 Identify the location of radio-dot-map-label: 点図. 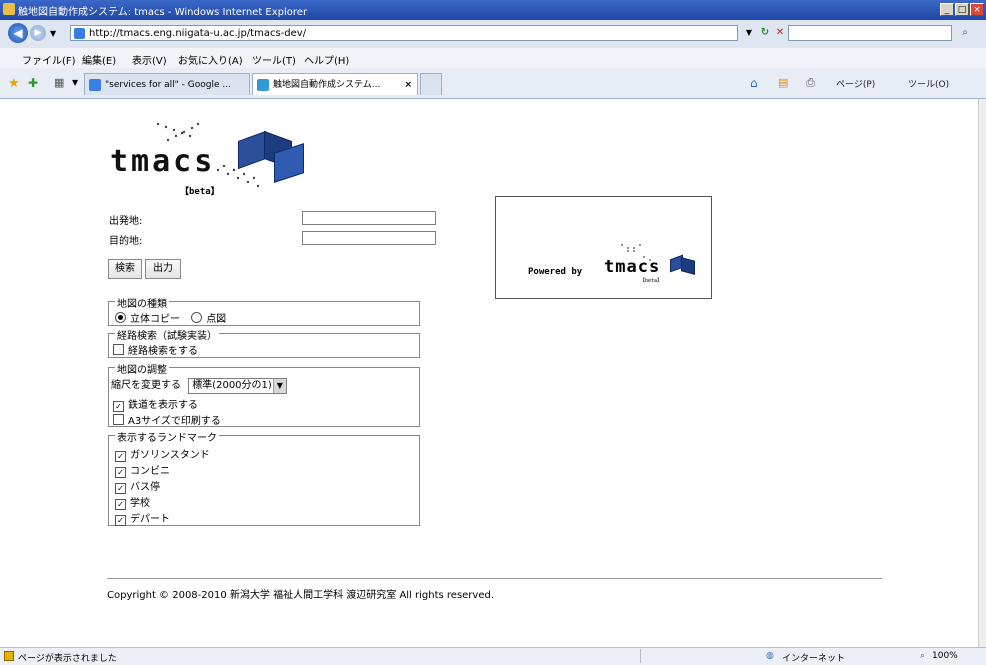
(216, 319).